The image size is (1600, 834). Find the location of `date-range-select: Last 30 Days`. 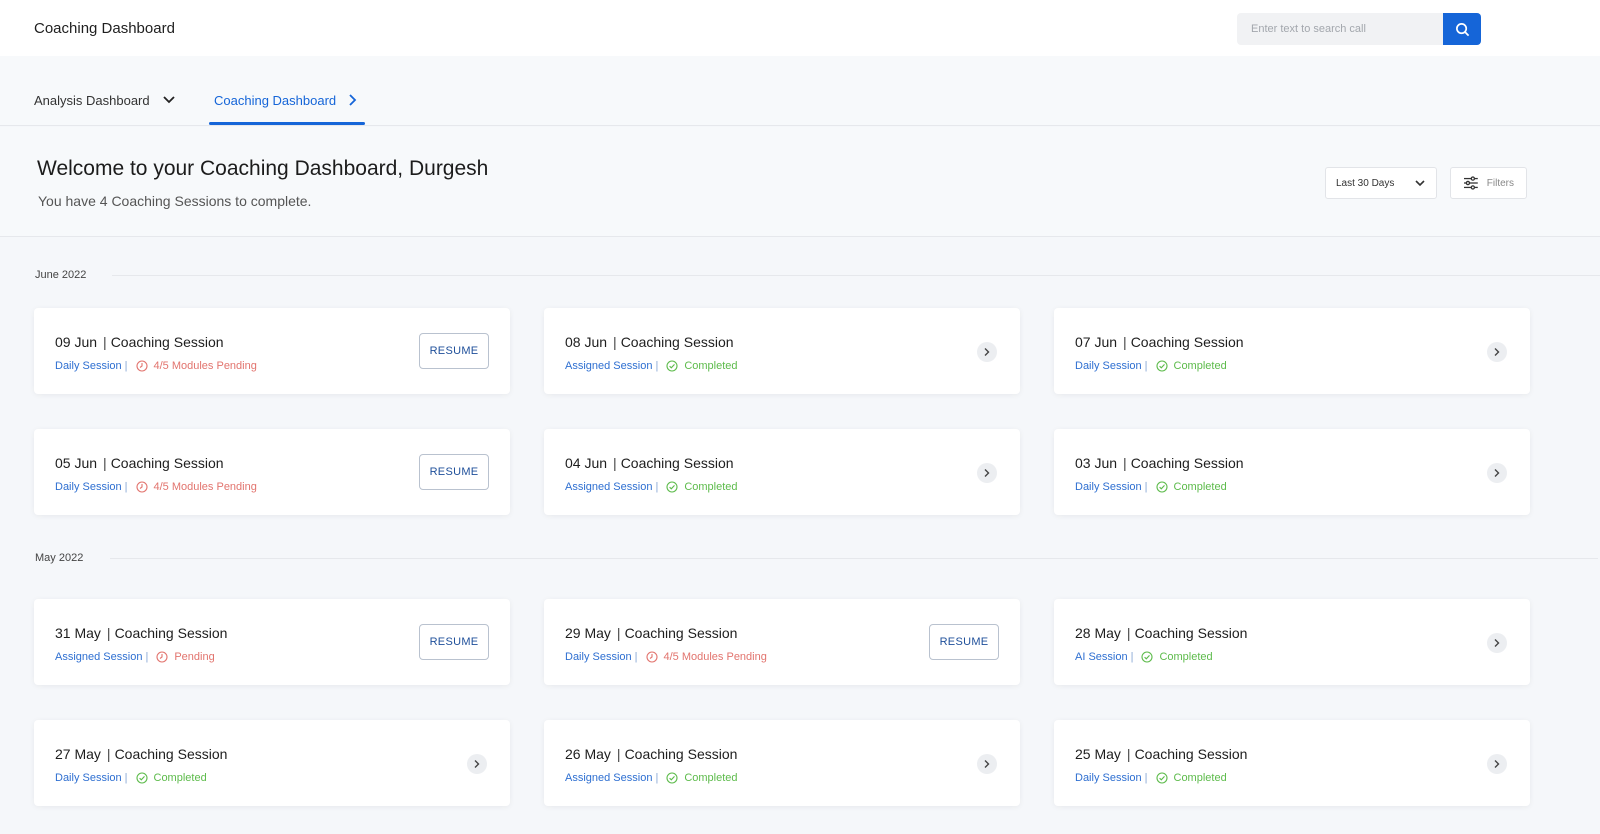

date-range-select: Last 30 Days is located at coordinates (1381, 183).